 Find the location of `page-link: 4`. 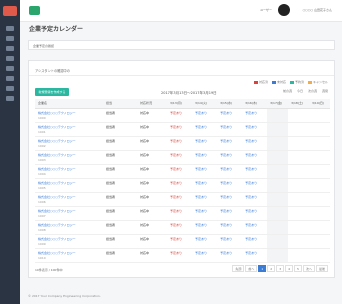

page-link: 4 is located at coordinates (289, 268).